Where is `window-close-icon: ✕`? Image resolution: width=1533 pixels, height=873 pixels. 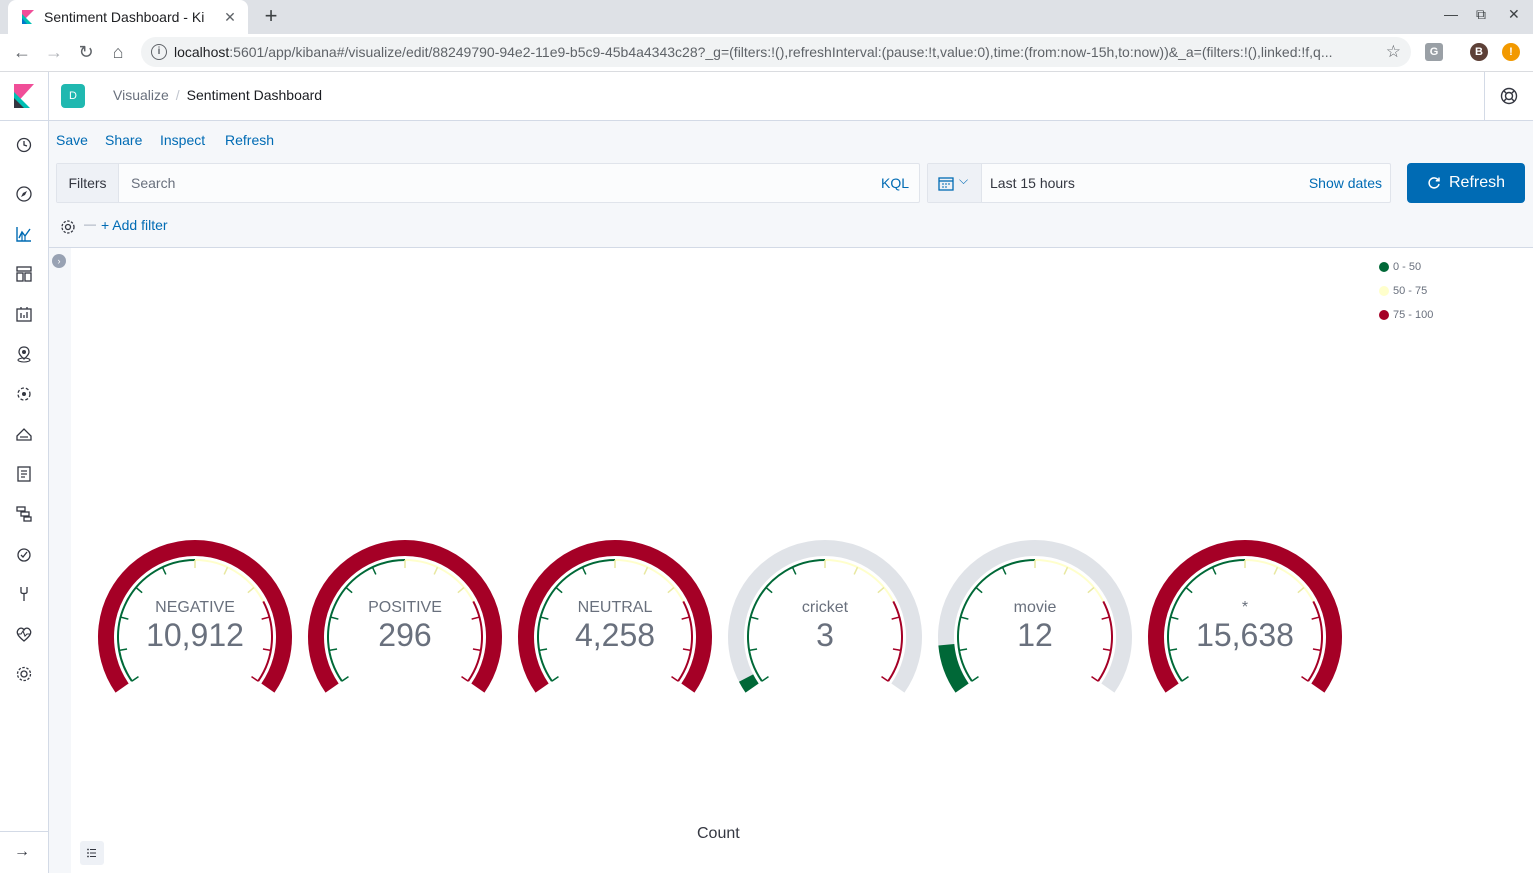 window-close-icon: ✕ is located at coordinates (1514, 14).